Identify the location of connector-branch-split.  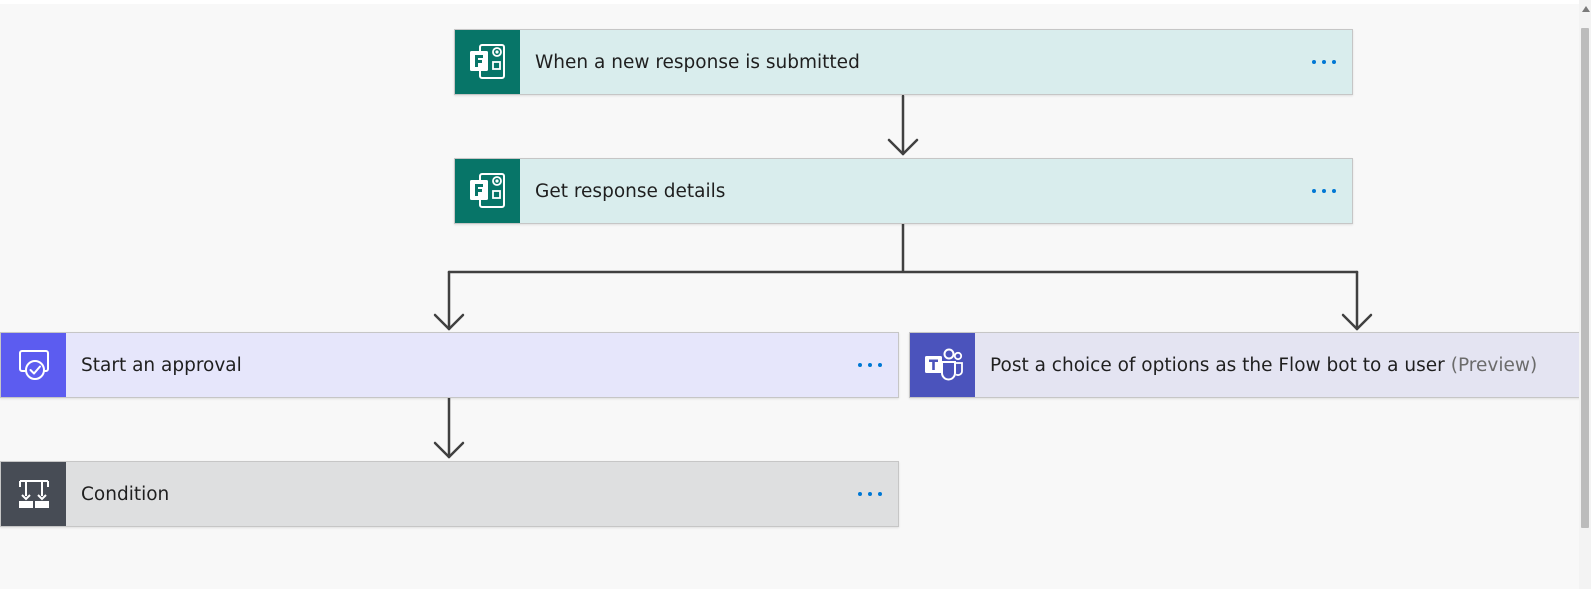
(903, 247).